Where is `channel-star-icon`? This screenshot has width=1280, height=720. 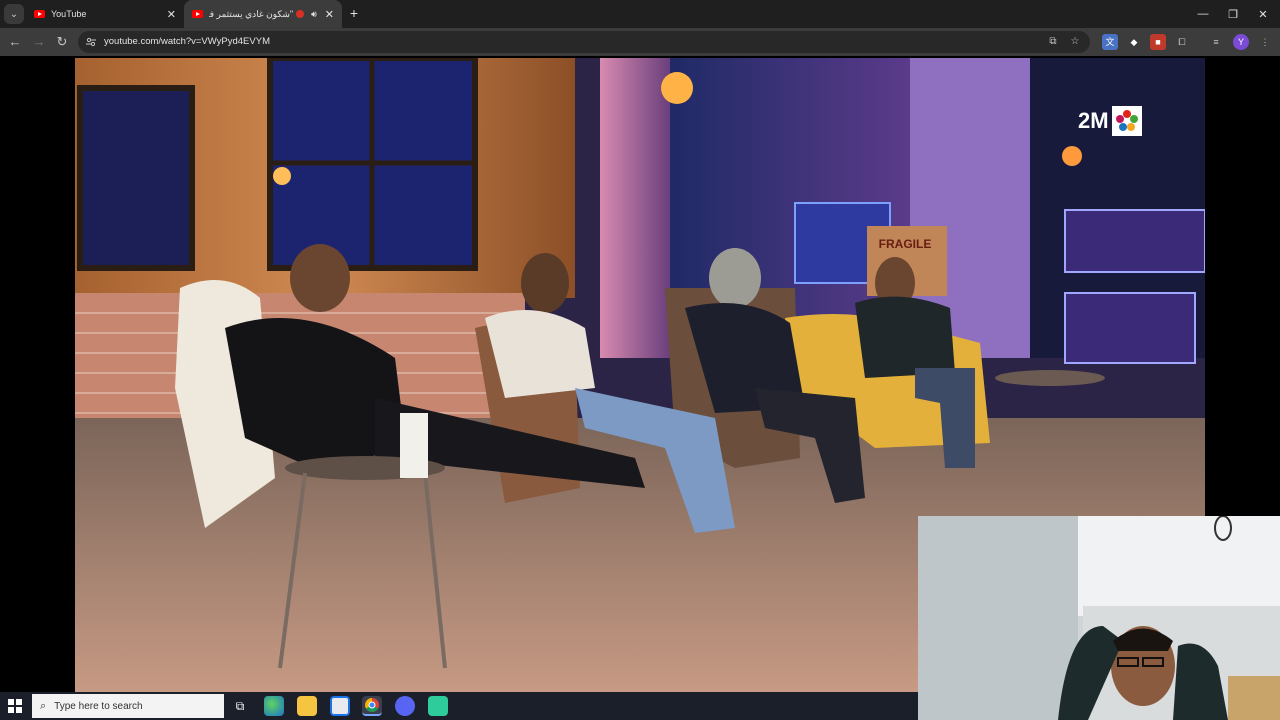 channel-star-icon is located at coordinates (1126, 121).